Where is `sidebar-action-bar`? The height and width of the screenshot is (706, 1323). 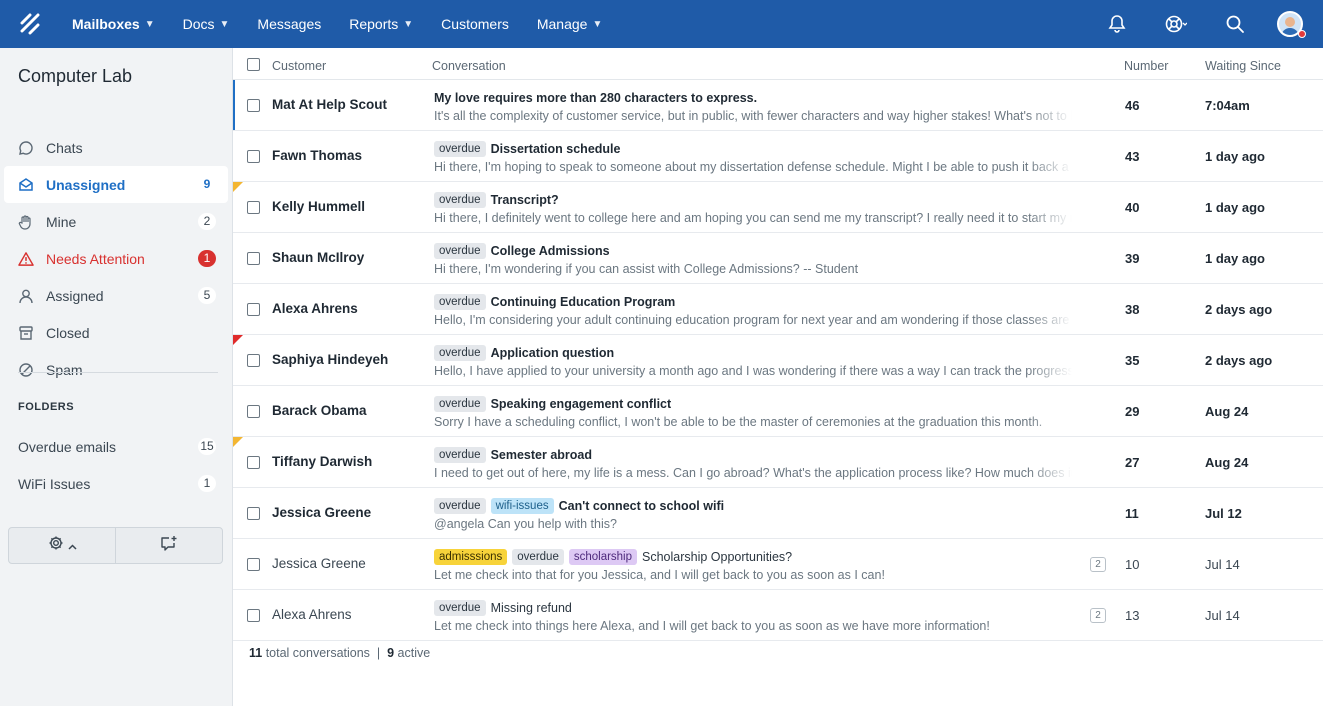
sidebar-action-bar is located at coordinates (115, 545).